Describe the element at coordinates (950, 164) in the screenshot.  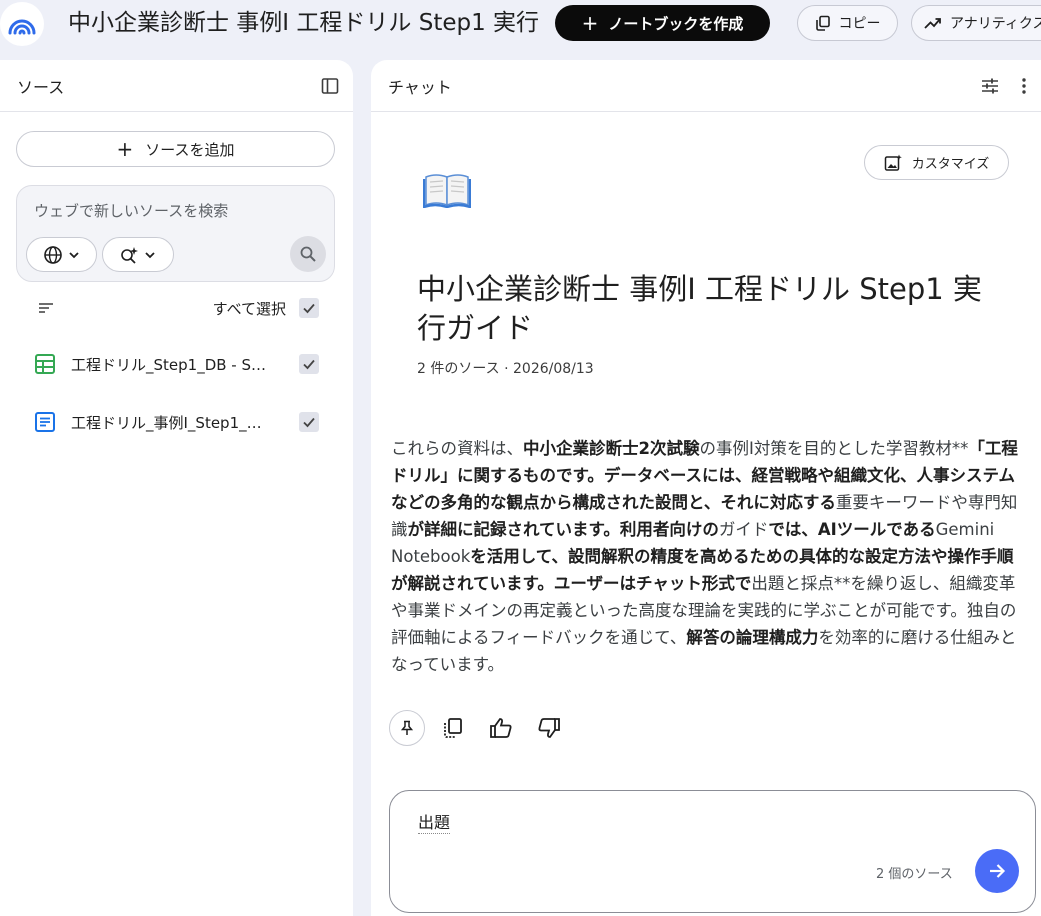
I see `customize-label: カスタマイズ` at that location.